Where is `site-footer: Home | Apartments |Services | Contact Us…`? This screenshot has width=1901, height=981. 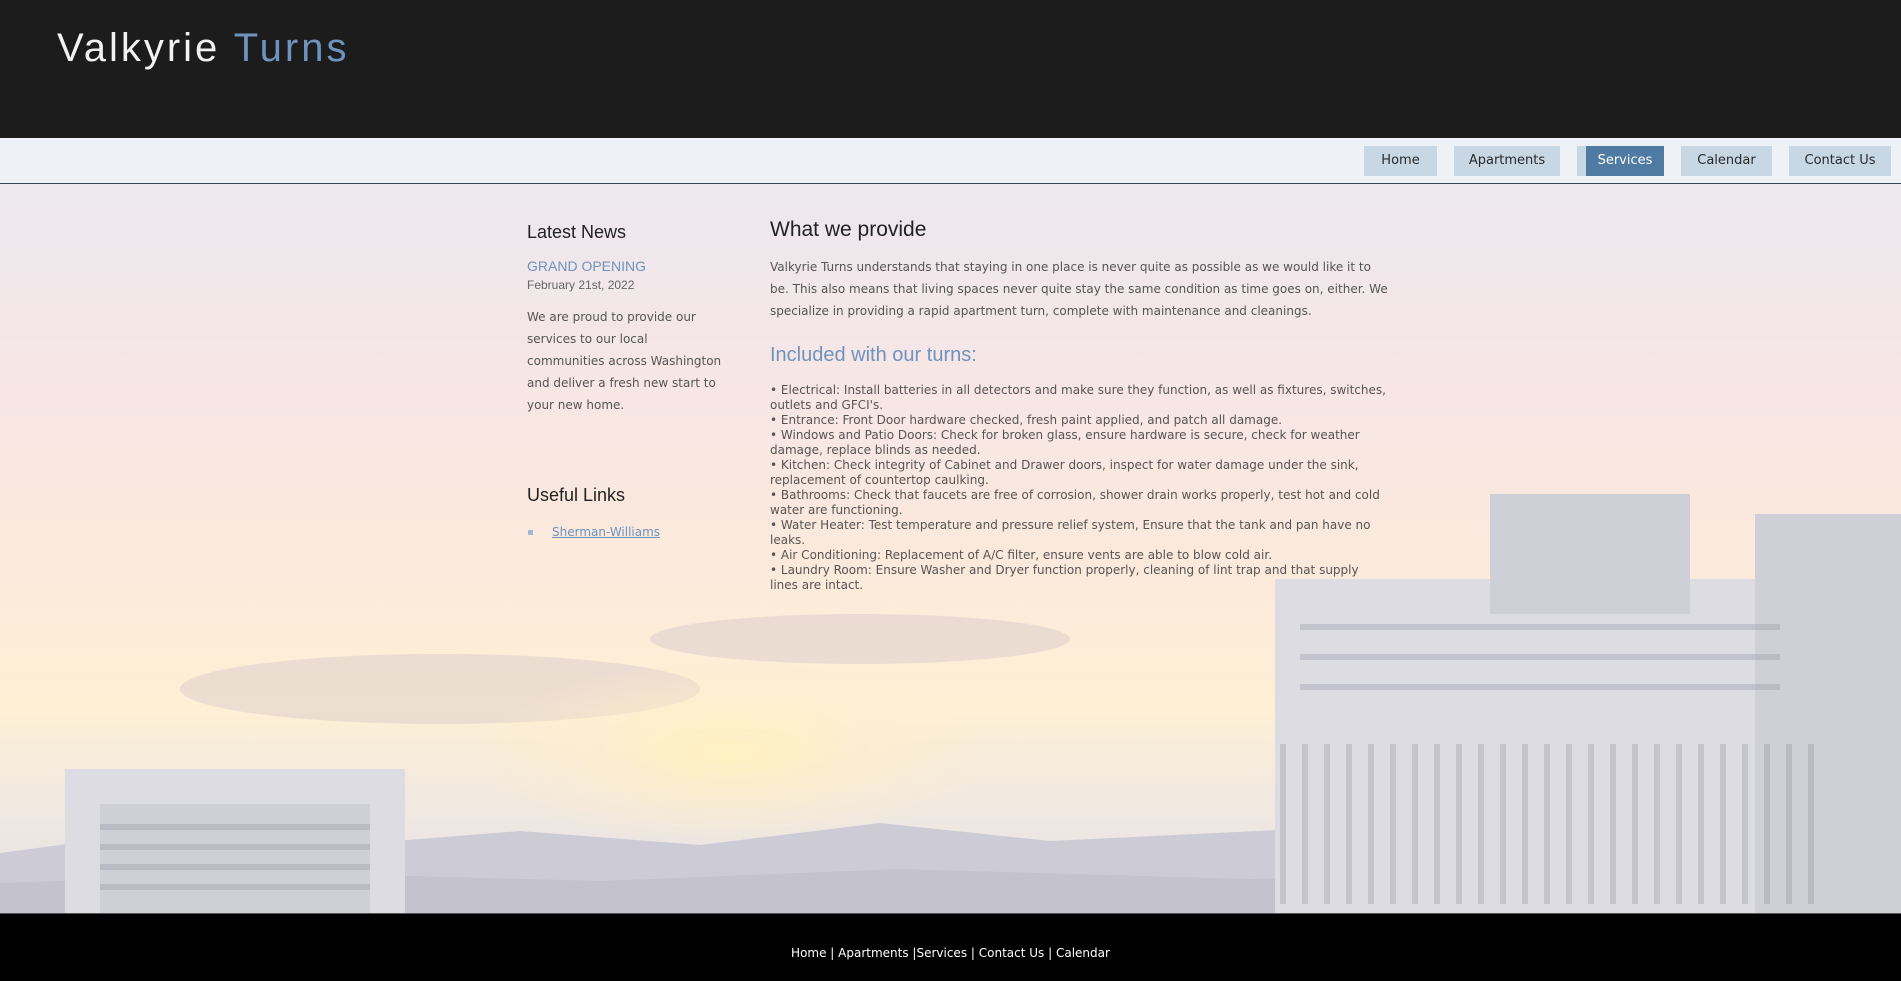
site-footer: Home | Apartments |Services | Contact Us… is located at coordinates (950, 947).